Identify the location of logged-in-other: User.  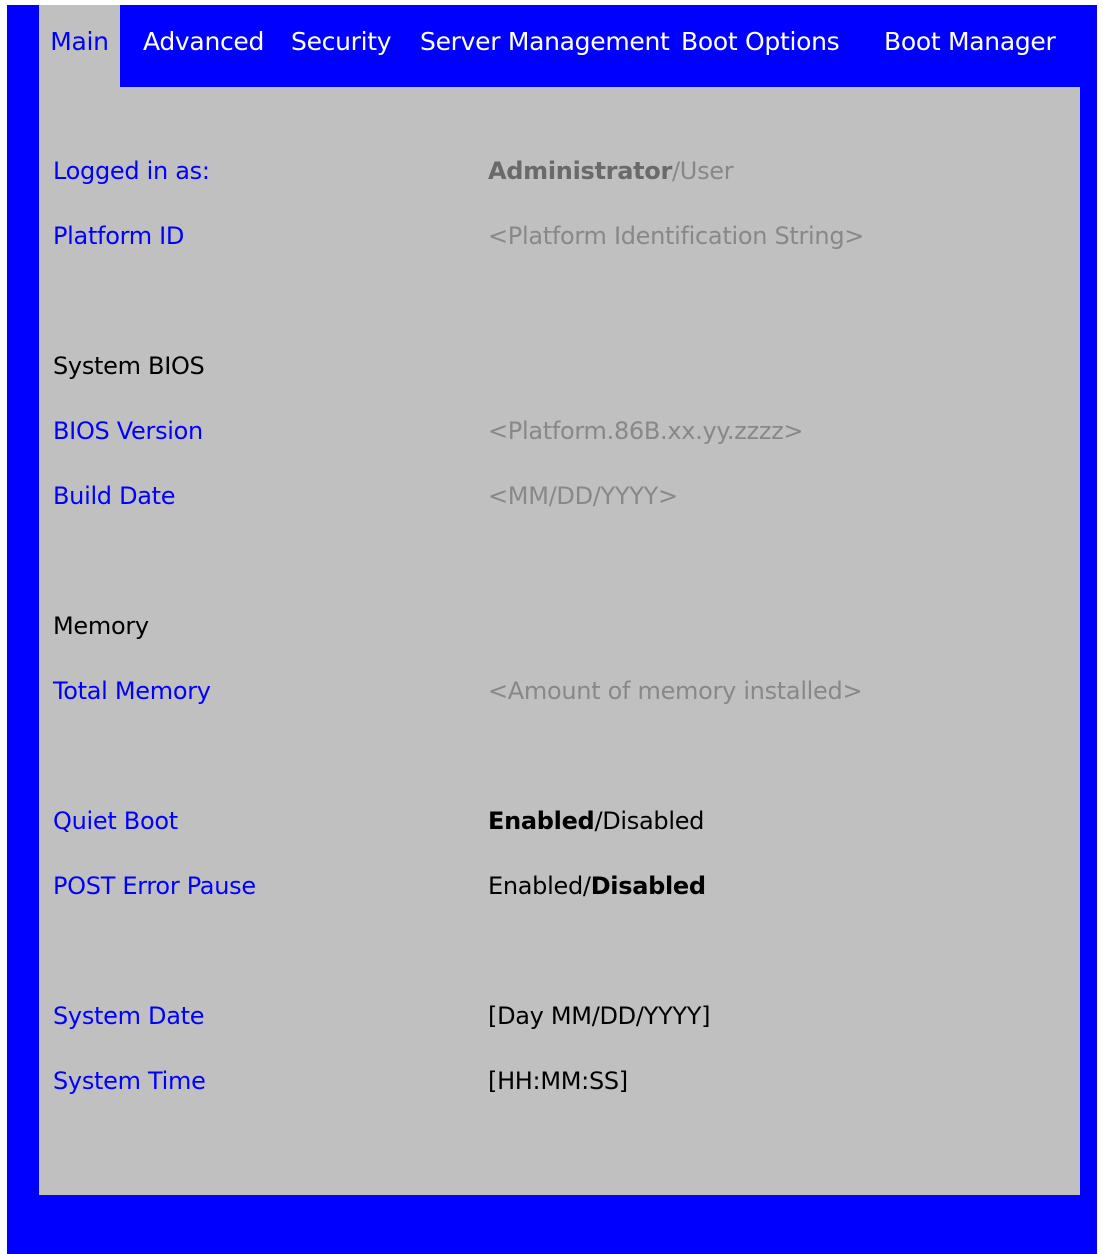
(706, 171).